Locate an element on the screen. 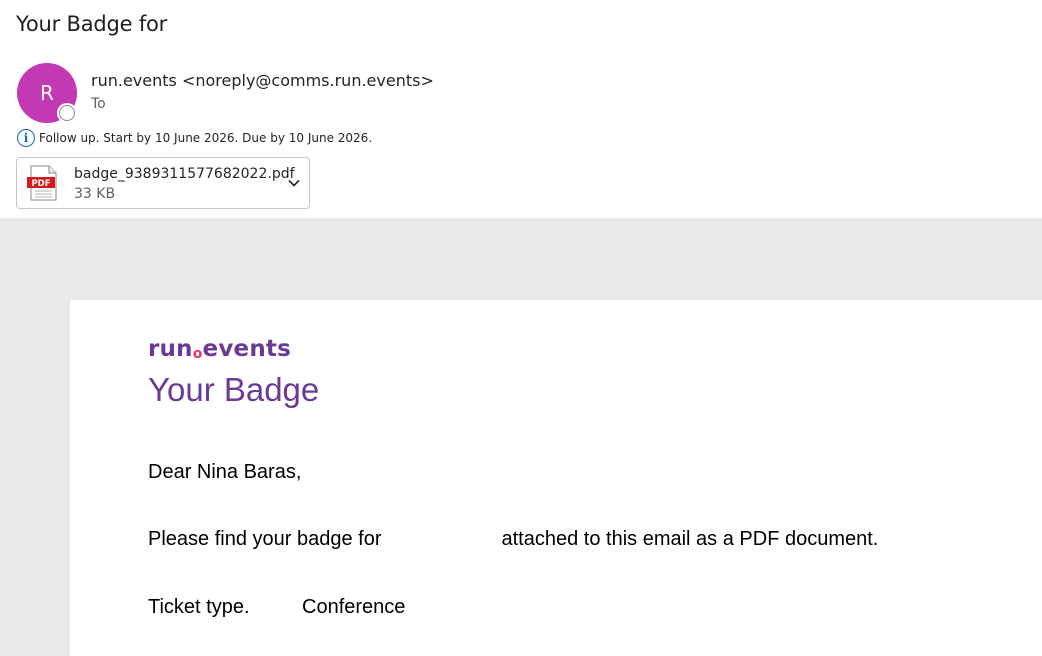 The width and height of the screenshot is (1042, 656). badge-heading: Your Badge is located at coordinates (234, 389).